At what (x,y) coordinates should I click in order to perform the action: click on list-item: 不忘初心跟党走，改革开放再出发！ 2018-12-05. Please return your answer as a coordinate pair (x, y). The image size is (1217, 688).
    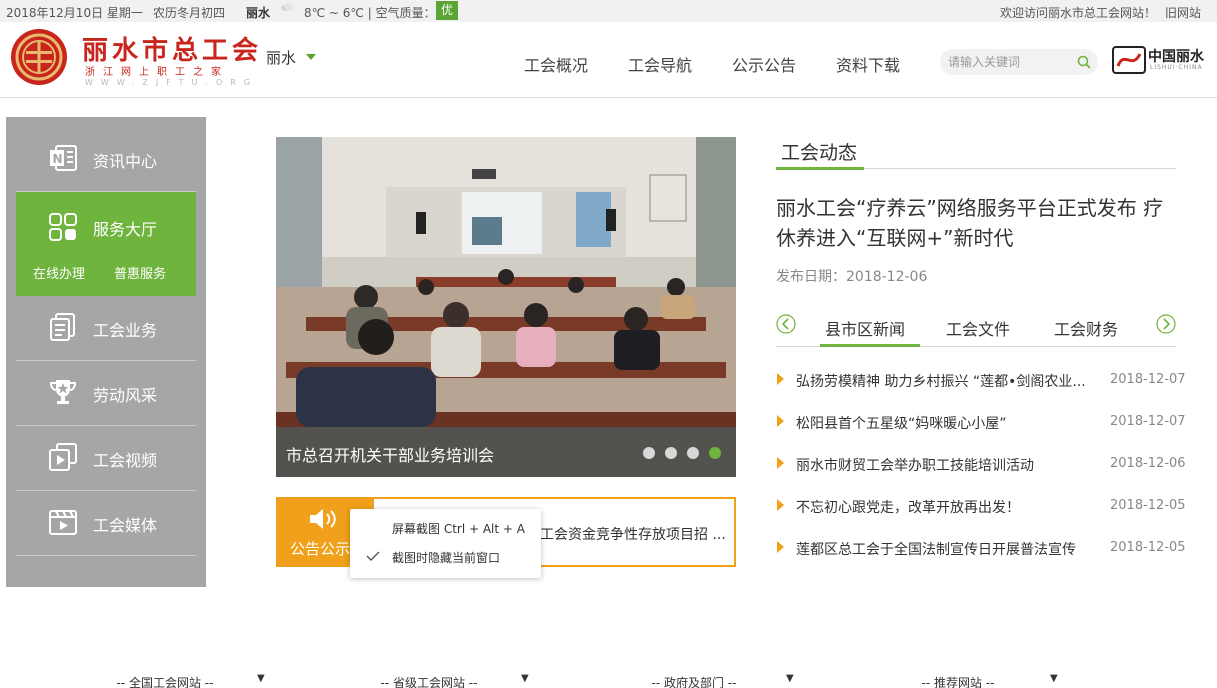
    Looking at the image, I should click on (981, 506).